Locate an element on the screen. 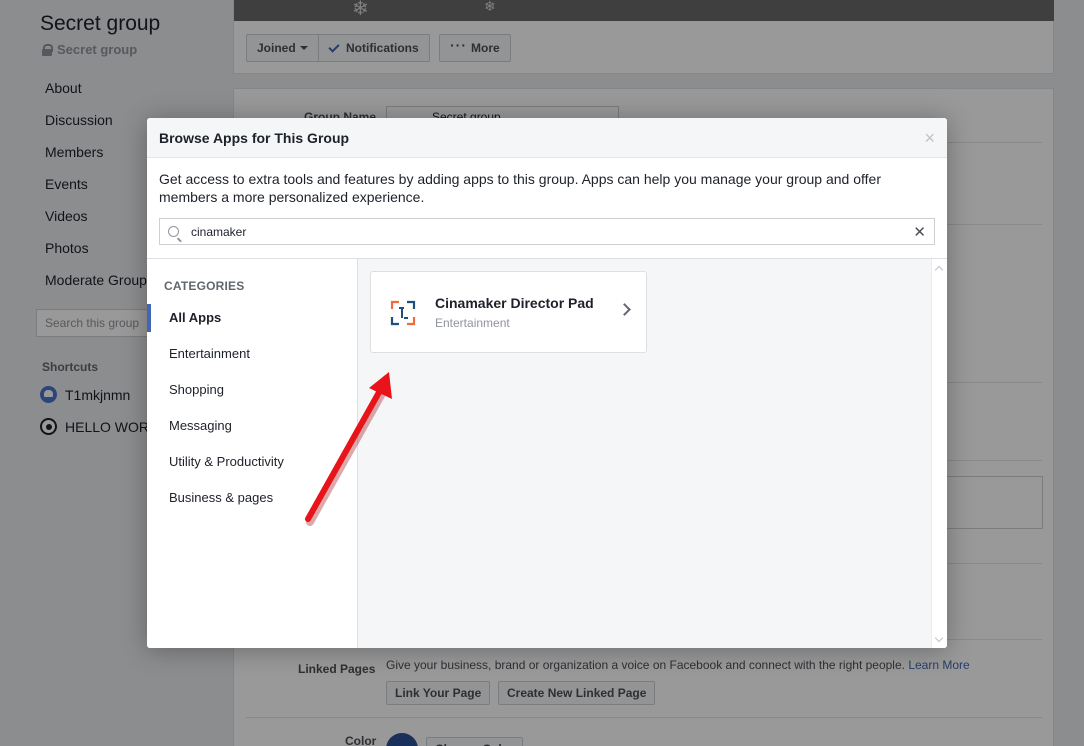  cinamaker-logo-icon is located at coordinates (403, 313).